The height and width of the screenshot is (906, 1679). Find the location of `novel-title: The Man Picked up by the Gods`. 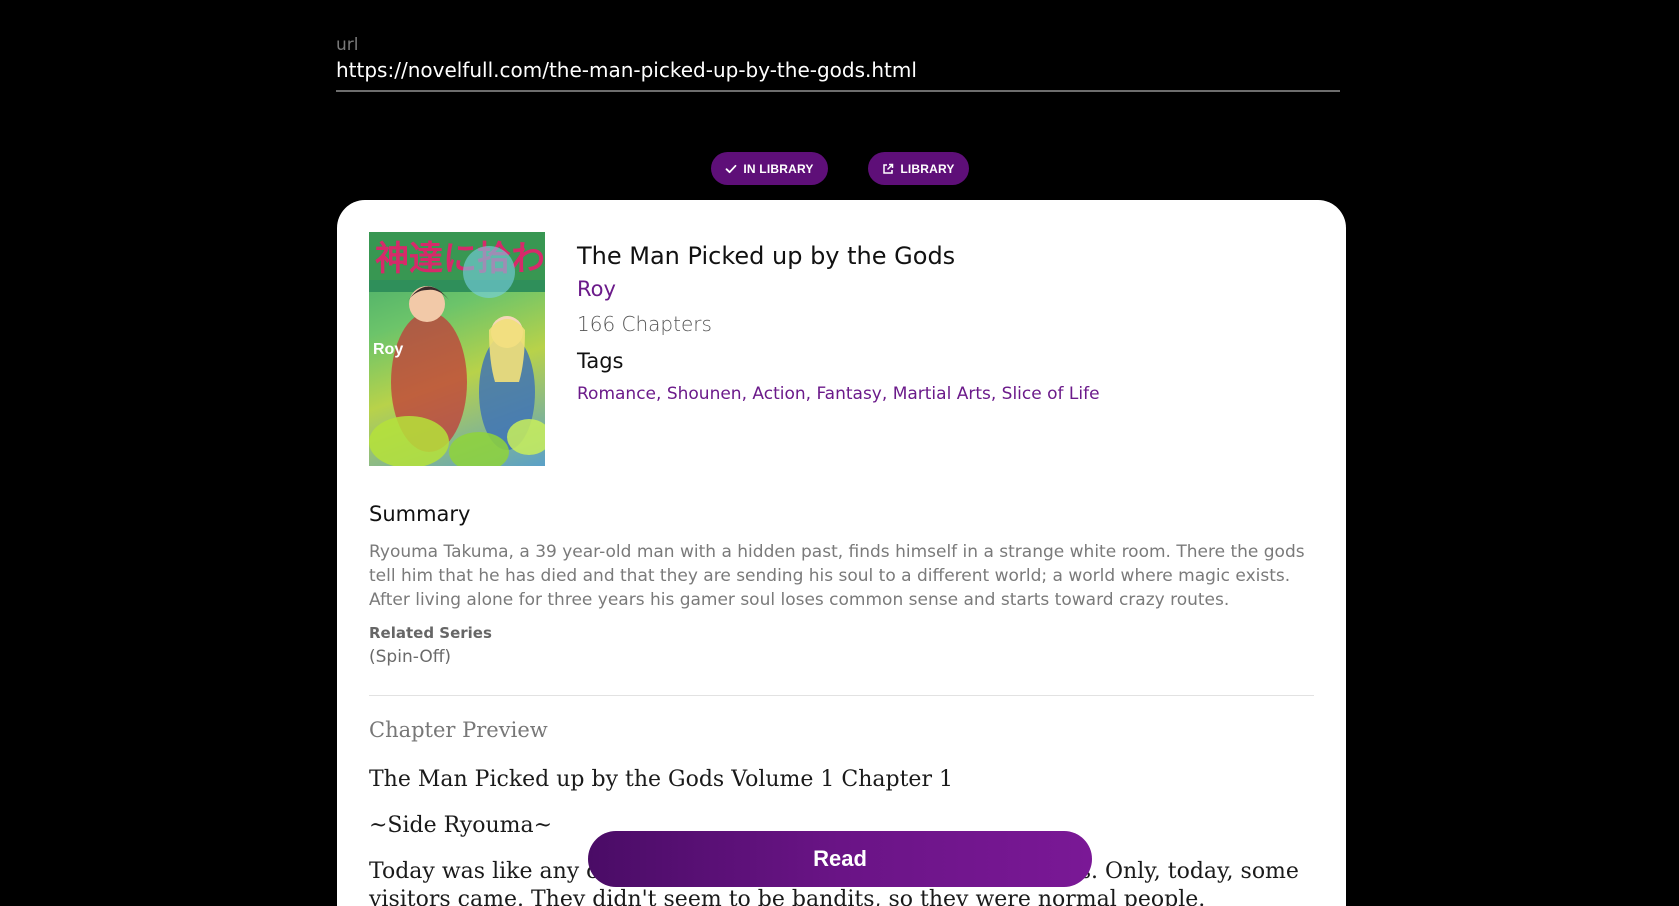

novel-title: The Man Picked up by the Gods is located at coordinates (766, 256).